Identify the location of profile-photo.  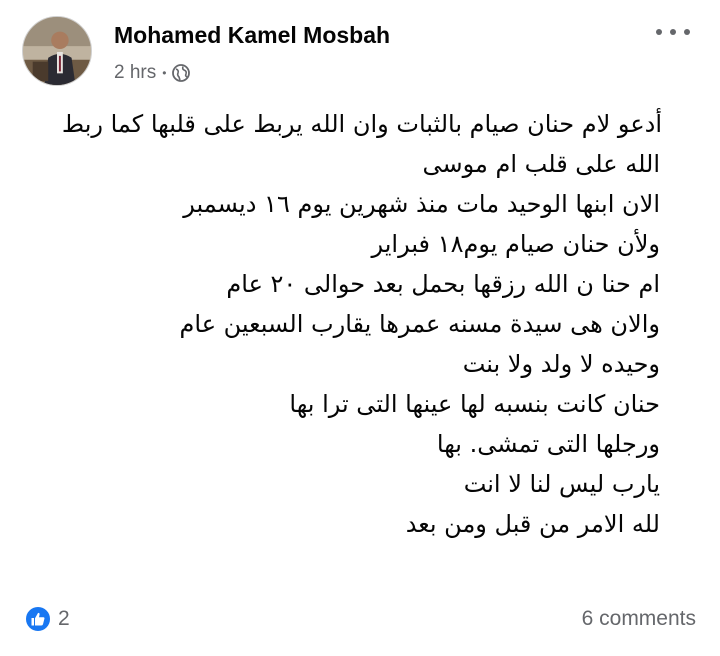
(57, 51).